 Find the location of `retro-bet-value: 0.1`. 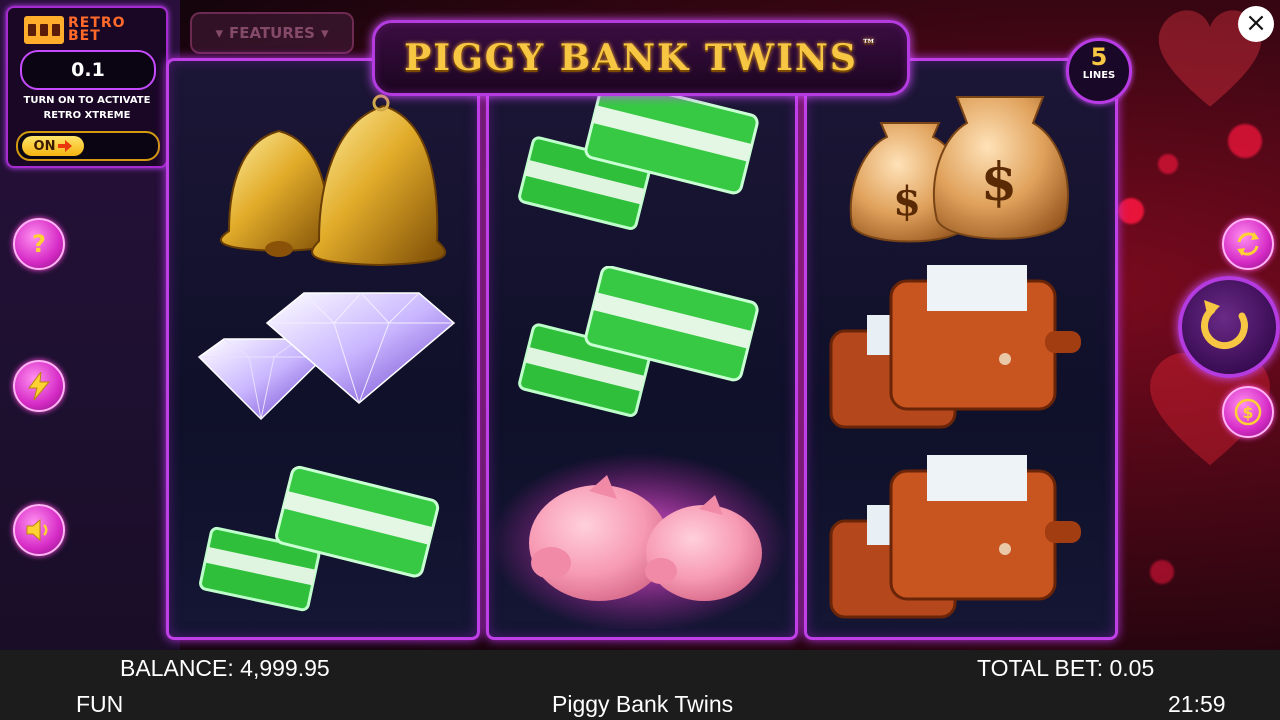

retro-bet-value: 0.1 is located at coordinates (88, 70).